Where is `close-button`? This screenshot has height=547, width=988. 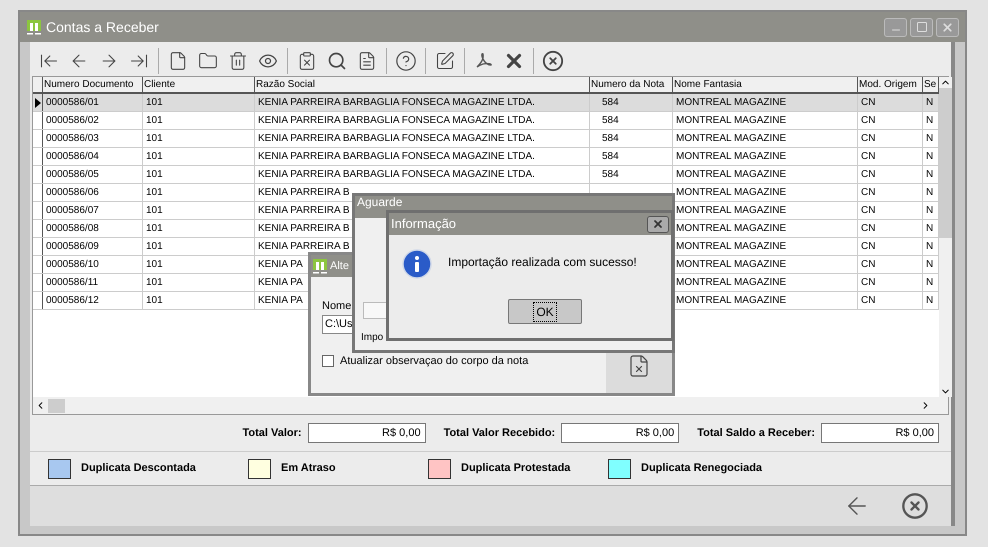
close-button is located at coordinates (658, 224).